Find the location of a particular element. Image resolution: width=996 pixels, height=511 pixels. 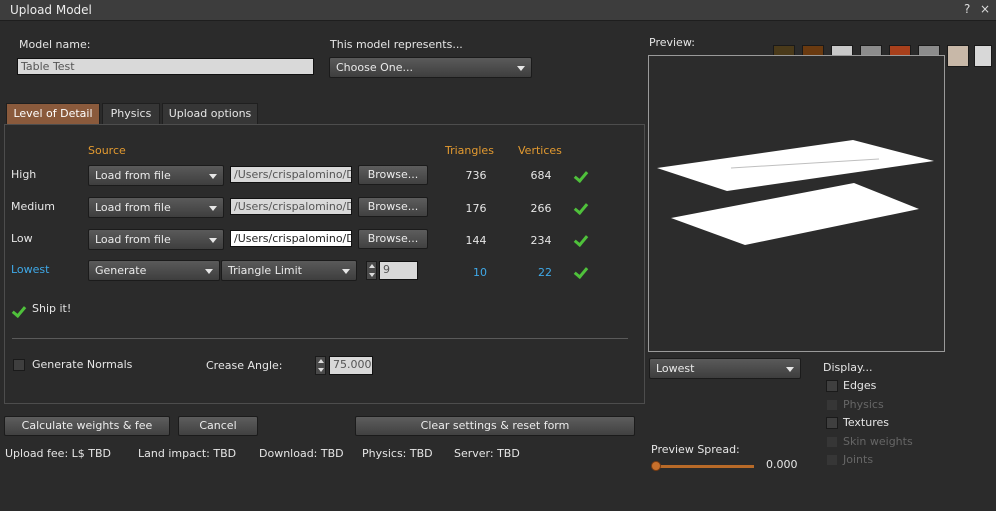

lod-low-path-input: /Users/crispalomino/D is located at coordinates (291, 238).